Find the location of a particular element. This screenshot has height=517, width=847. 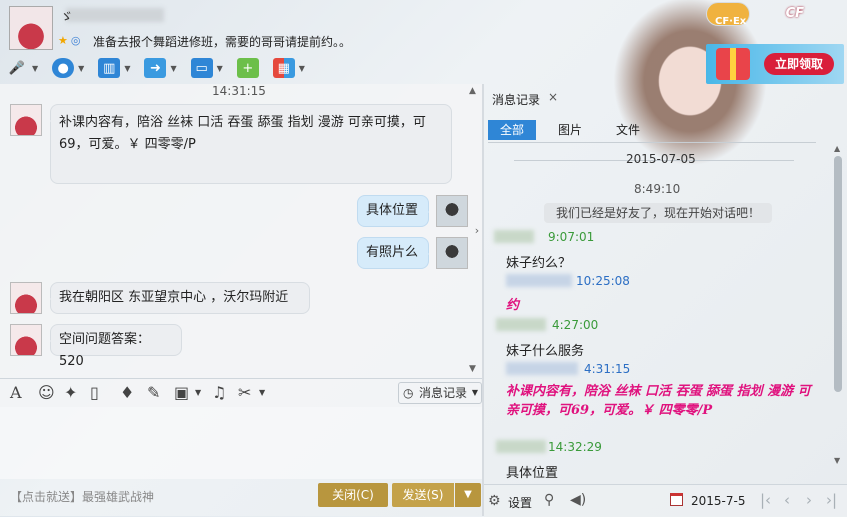

search-icon: ⚲ is located at coordinates (549, 500).